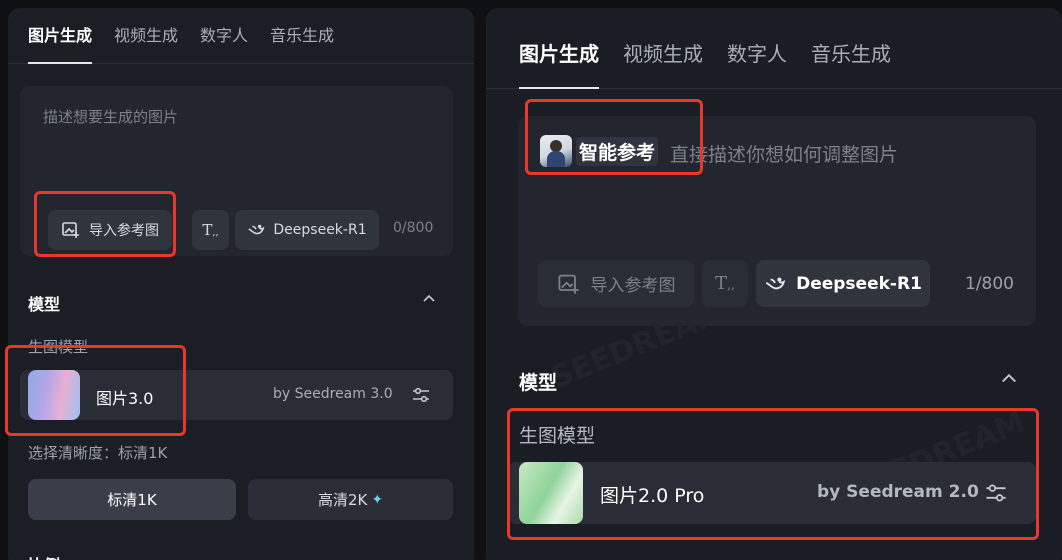 Image resolution: width=1062 pixels, height=560 pixels. What do you see at coordinates (538, 383) in the screenshot?
I see `right-model-title: 模型` at bounding box center [538, 383].